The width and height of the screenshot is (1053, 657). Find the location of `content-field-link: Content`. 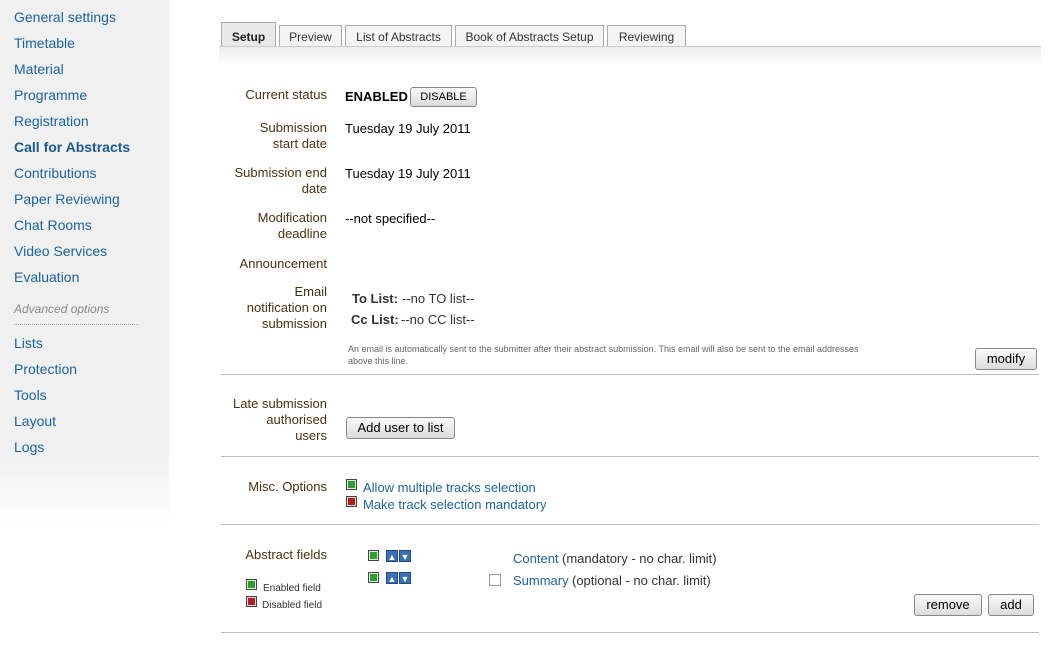

content-field-link: Content is located at coordinates (536, 558).